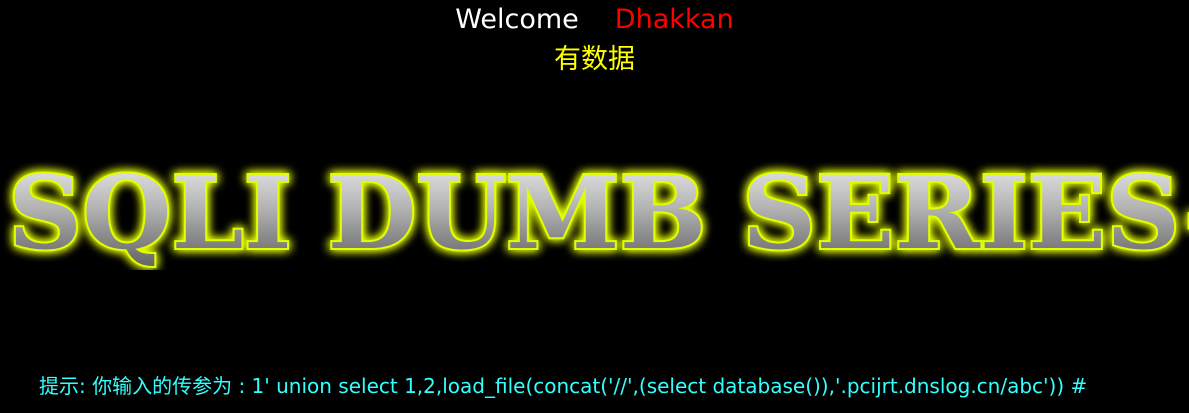 The width and height of the screenshot is (1189, 413). What do you see at coordinates (594, 59) in the screenshot?
I see `query-status: 有数据` at bounding box center [594, 59].